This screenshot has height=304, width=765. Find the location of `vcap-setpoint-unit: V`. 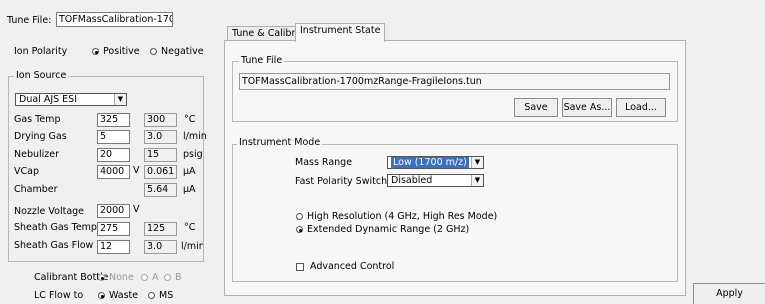

vcap-setpoint-unit: V is located at coordinates (136, 170).